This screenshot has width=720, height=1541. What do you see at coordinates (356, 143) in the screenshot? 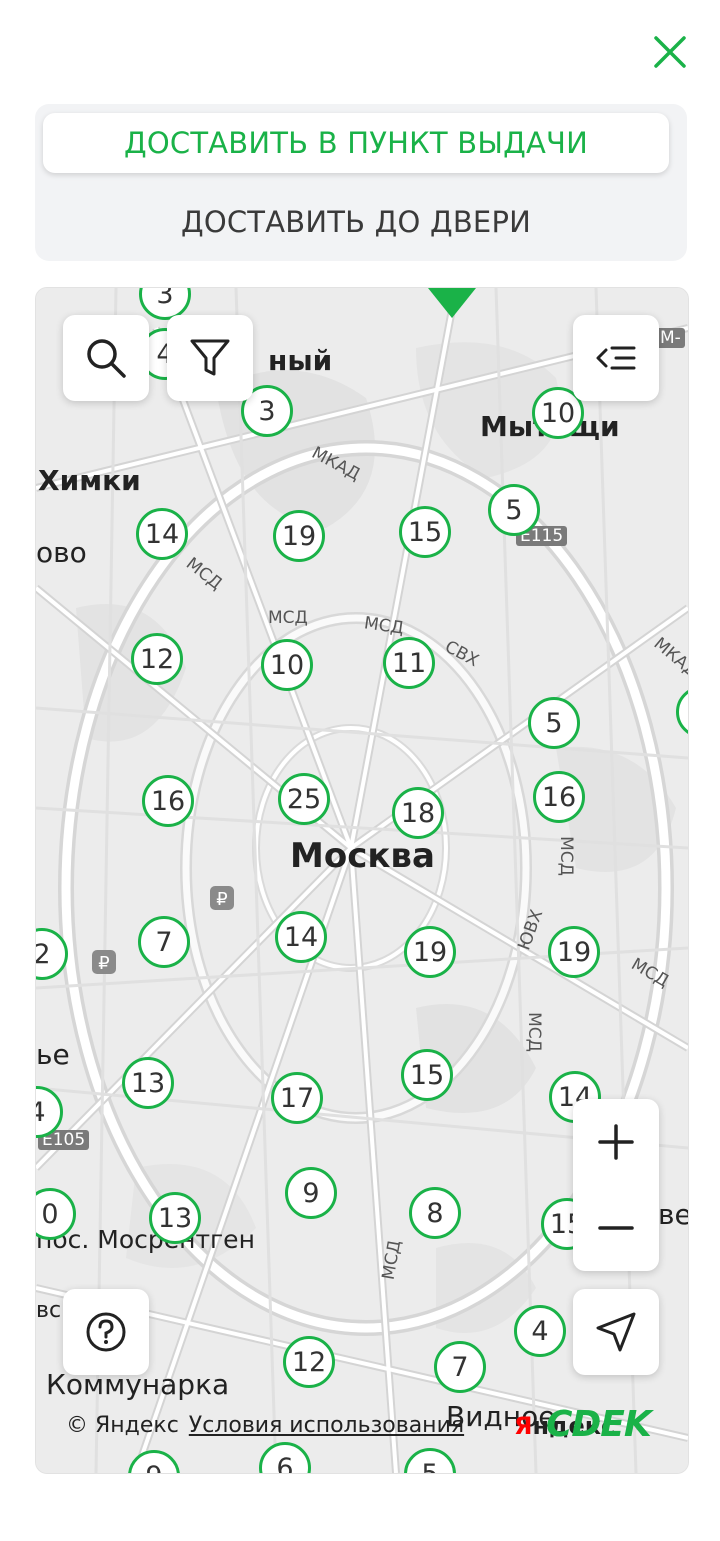
I see `tab-pickup-point: ДОСТАВИТЬ В ПУНКТ ВЫДАЧИ` at bounding box center [356, 143].